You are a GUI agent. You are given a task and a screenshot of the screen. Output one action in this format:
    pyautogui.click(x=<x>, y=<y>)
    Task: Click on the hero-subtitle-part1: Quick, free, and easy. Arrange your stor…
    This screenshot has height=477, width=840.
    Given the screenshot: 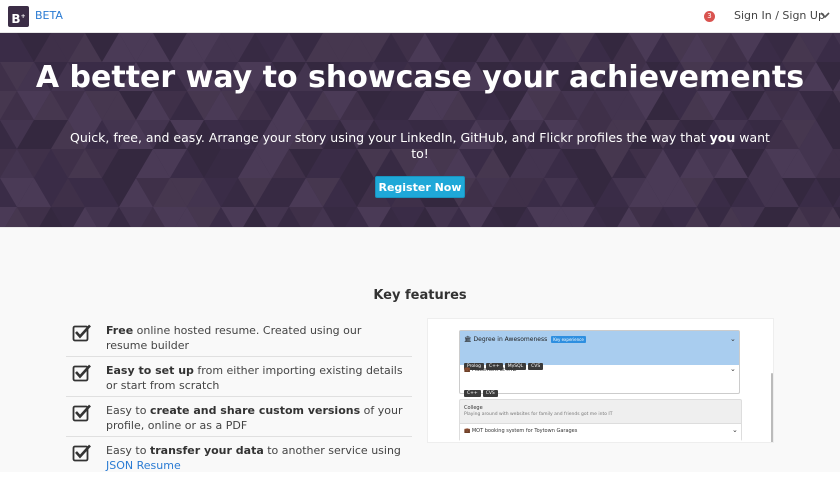 What is the action you would take?
    pyautogui.click(x=390, y=137)
    